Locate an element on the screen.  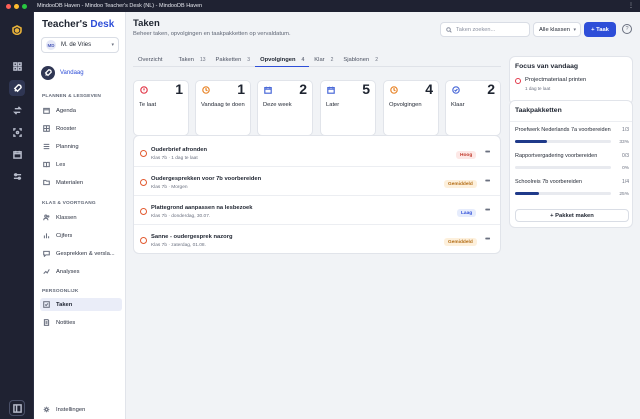
focus-title: Focus van vandaag is located at coordinates (547, 66).